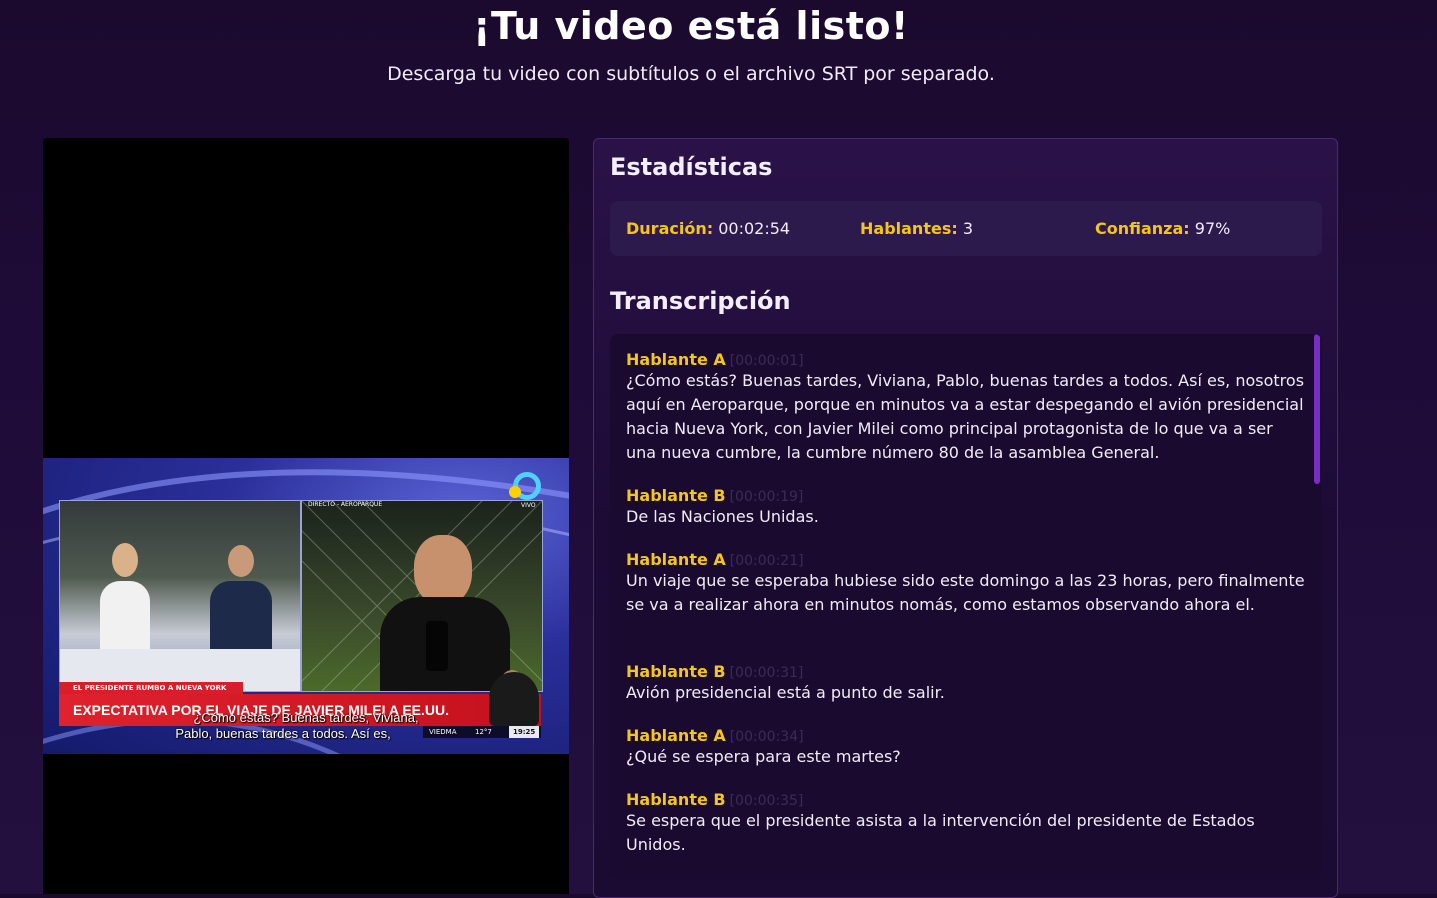 The image size is (1437, 898). Describe the element at coordinates (763, 756) in the screenshot. I see `transcript-text: ¿Qué se espera para este martes?` at that location.